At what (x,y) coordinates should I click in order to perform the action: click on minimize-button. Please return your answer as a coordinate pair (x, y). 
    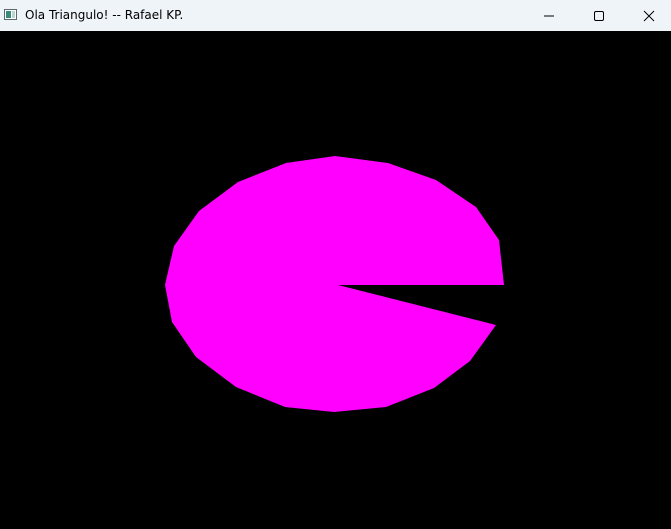
    Looking at the image, I should click on (549, 15).